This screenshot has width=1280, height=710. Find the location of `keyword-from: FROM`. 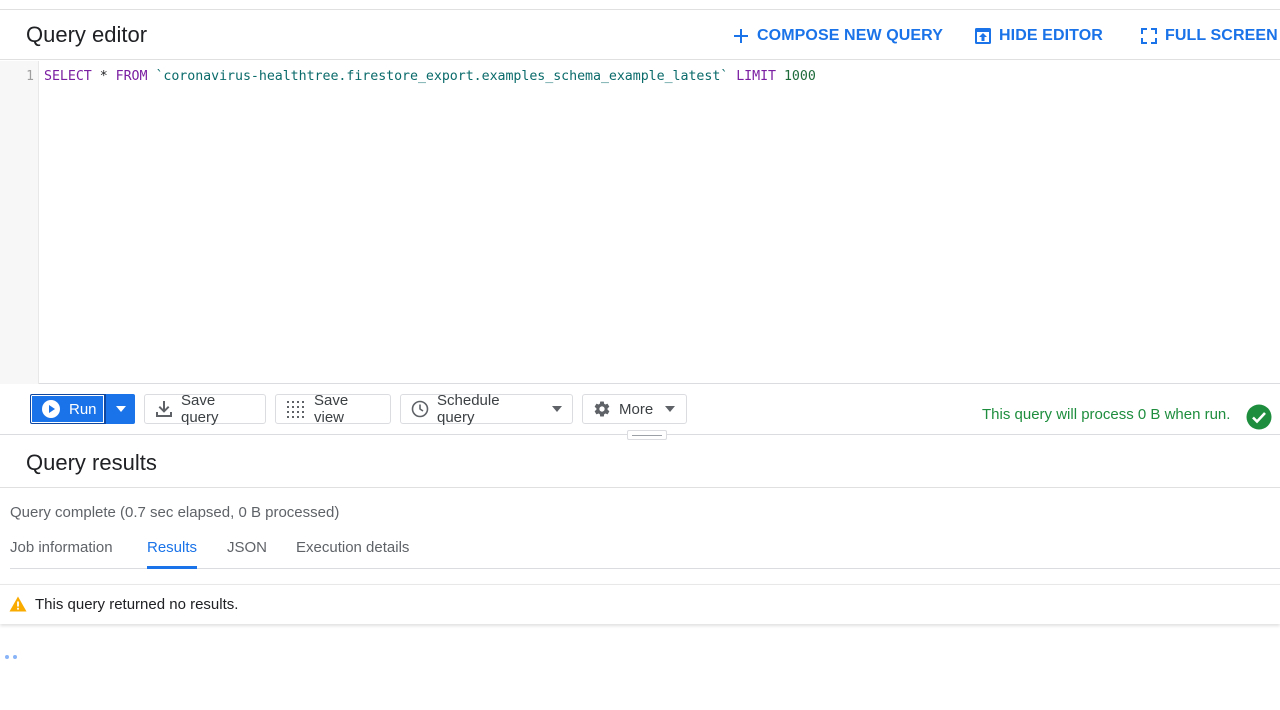

keyword-from: FROM is located at coordinates (131, 76).